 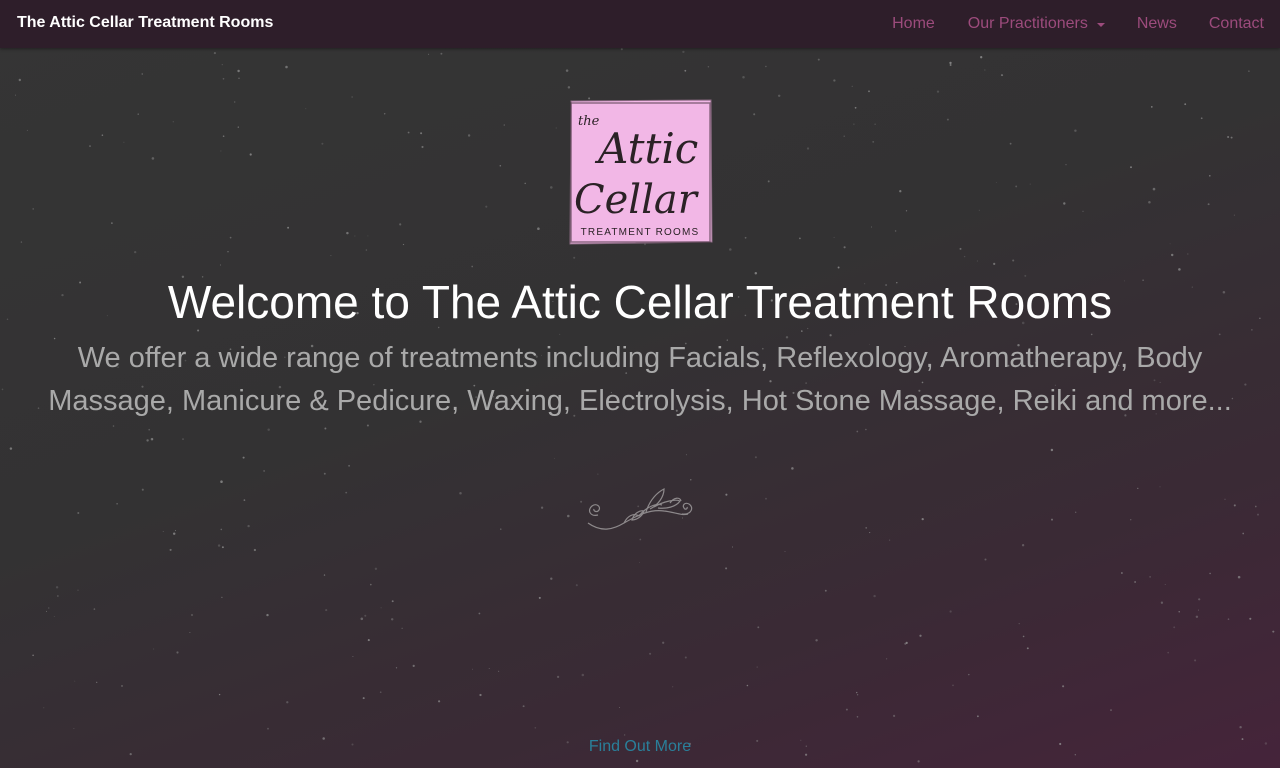 What do you see at coordinates (1027, 23) in the screenshot?
I see `nav-practitioners-label: Our Practitioners` at bounding box center [1027, 23].